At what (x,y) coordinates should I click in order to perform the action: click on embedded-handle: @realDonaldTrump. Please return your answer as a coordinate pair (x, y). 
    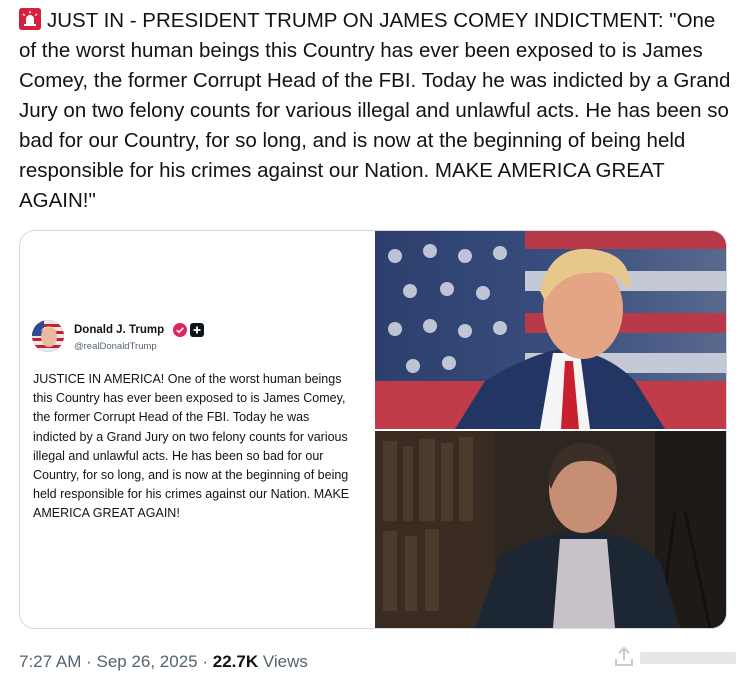
    Looking at the image, I should click on (115, 346).